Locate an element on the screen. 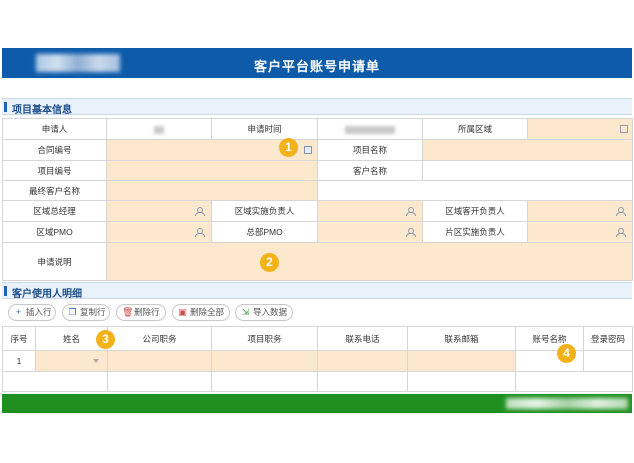  col-header-email: 联系邮箱 is located at coordinates (461, 338).